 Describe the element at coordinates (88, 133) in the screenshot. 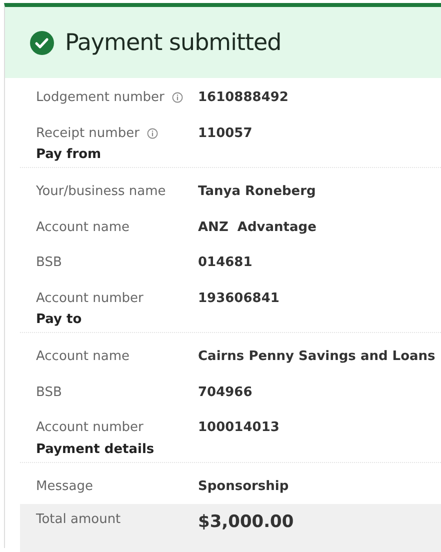

I see `field-label: Receipt number` at that location.